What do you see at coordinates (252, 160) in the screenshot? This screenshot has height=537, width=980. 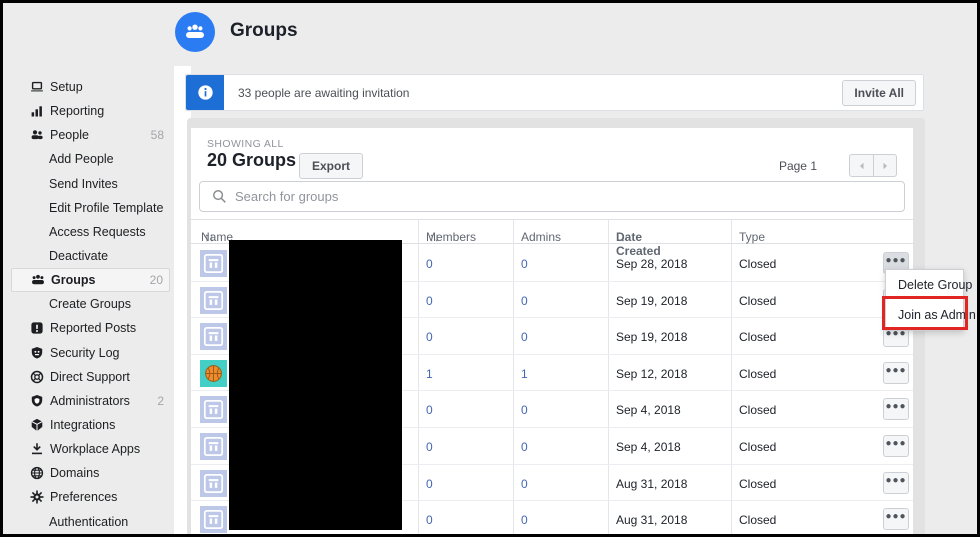 I see `group-count-title: 20 Groups` at bounding box center [252, 160].